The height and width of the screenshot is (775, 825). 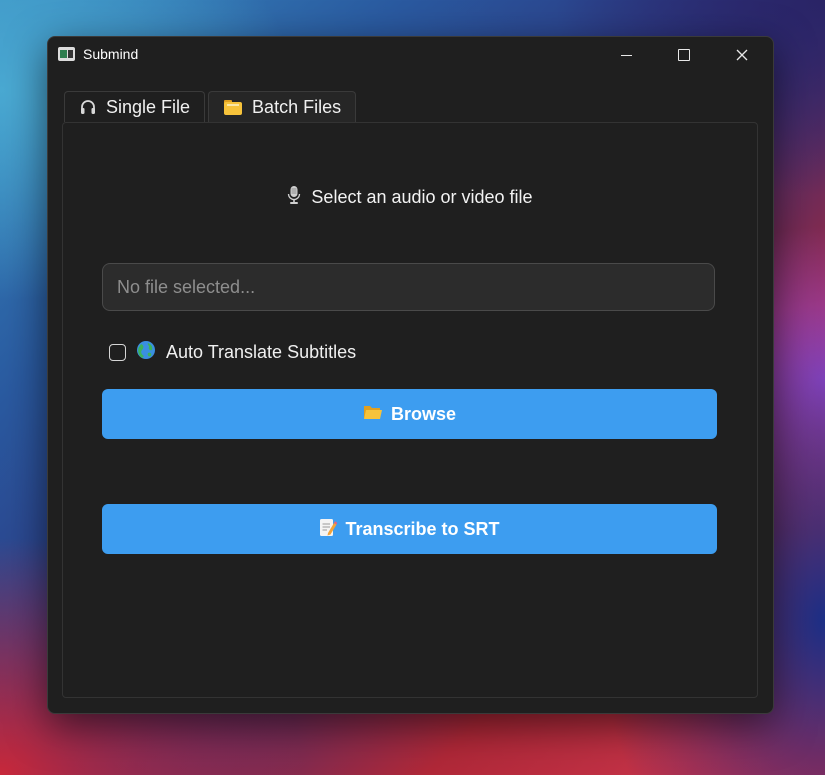 I want to click on auto-translate-label: Auto Translate Subtitles, so click(x=261, y=352).